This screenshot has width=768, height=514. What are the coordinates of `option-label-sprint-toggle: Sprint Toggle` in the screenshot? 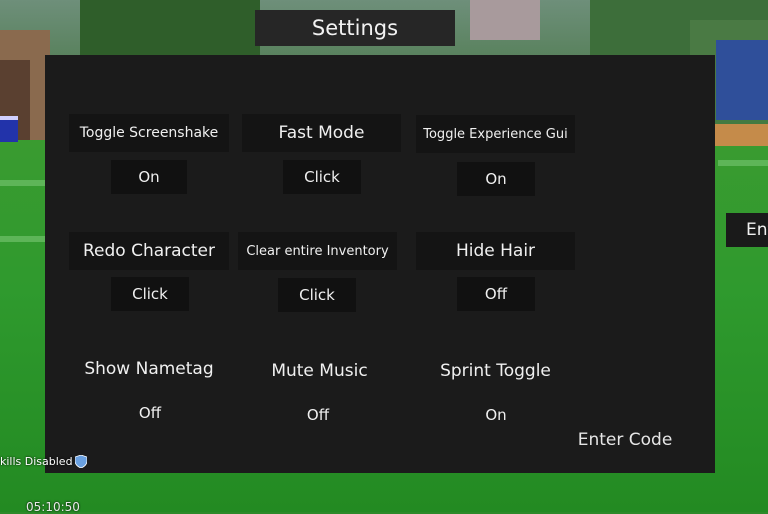 It's located at (495, 371).